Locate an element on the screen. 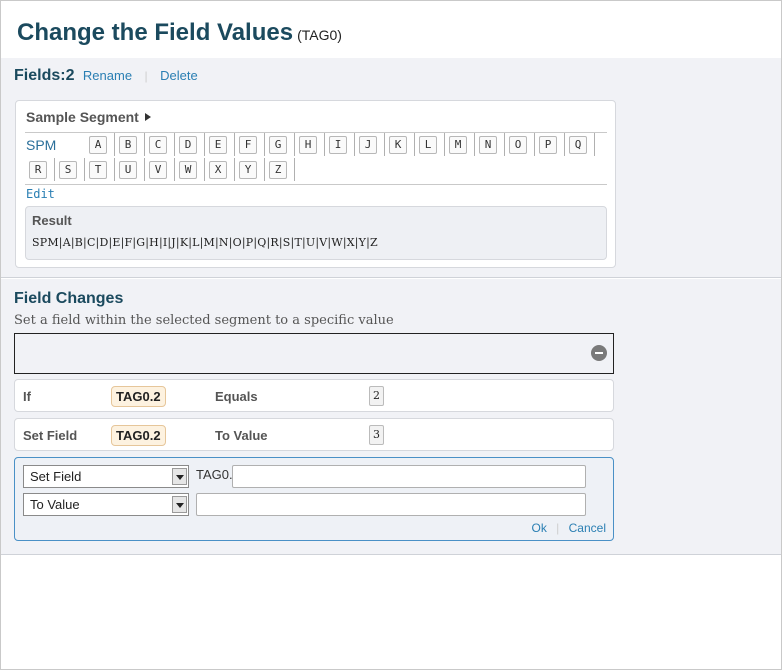  fields-header: Fields:2 Rename | Delete is located at coordinates (106, 76).